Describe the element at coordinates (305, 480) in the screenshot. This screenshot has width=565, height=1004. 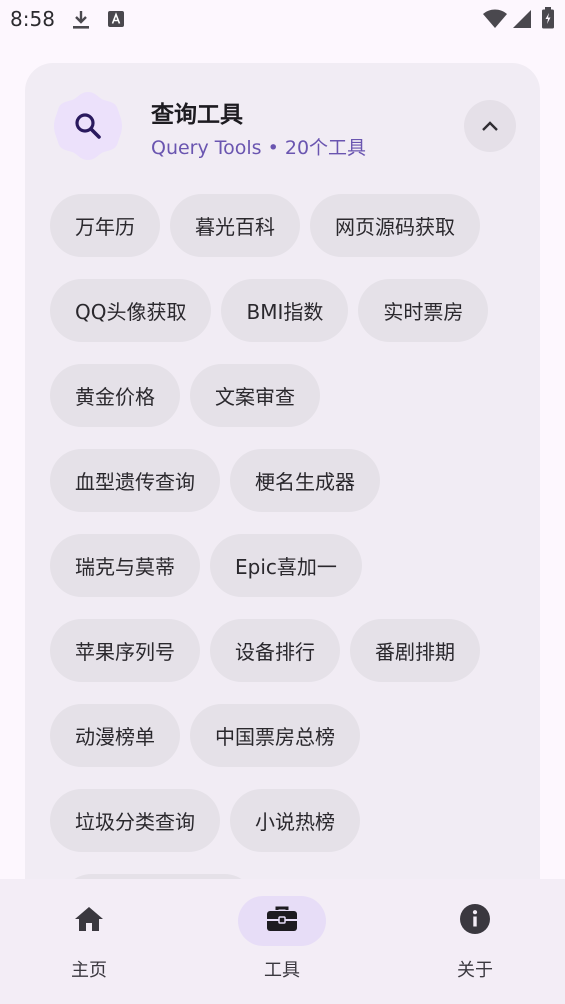
I see `tool-chip: 梗名生成器` at that location.